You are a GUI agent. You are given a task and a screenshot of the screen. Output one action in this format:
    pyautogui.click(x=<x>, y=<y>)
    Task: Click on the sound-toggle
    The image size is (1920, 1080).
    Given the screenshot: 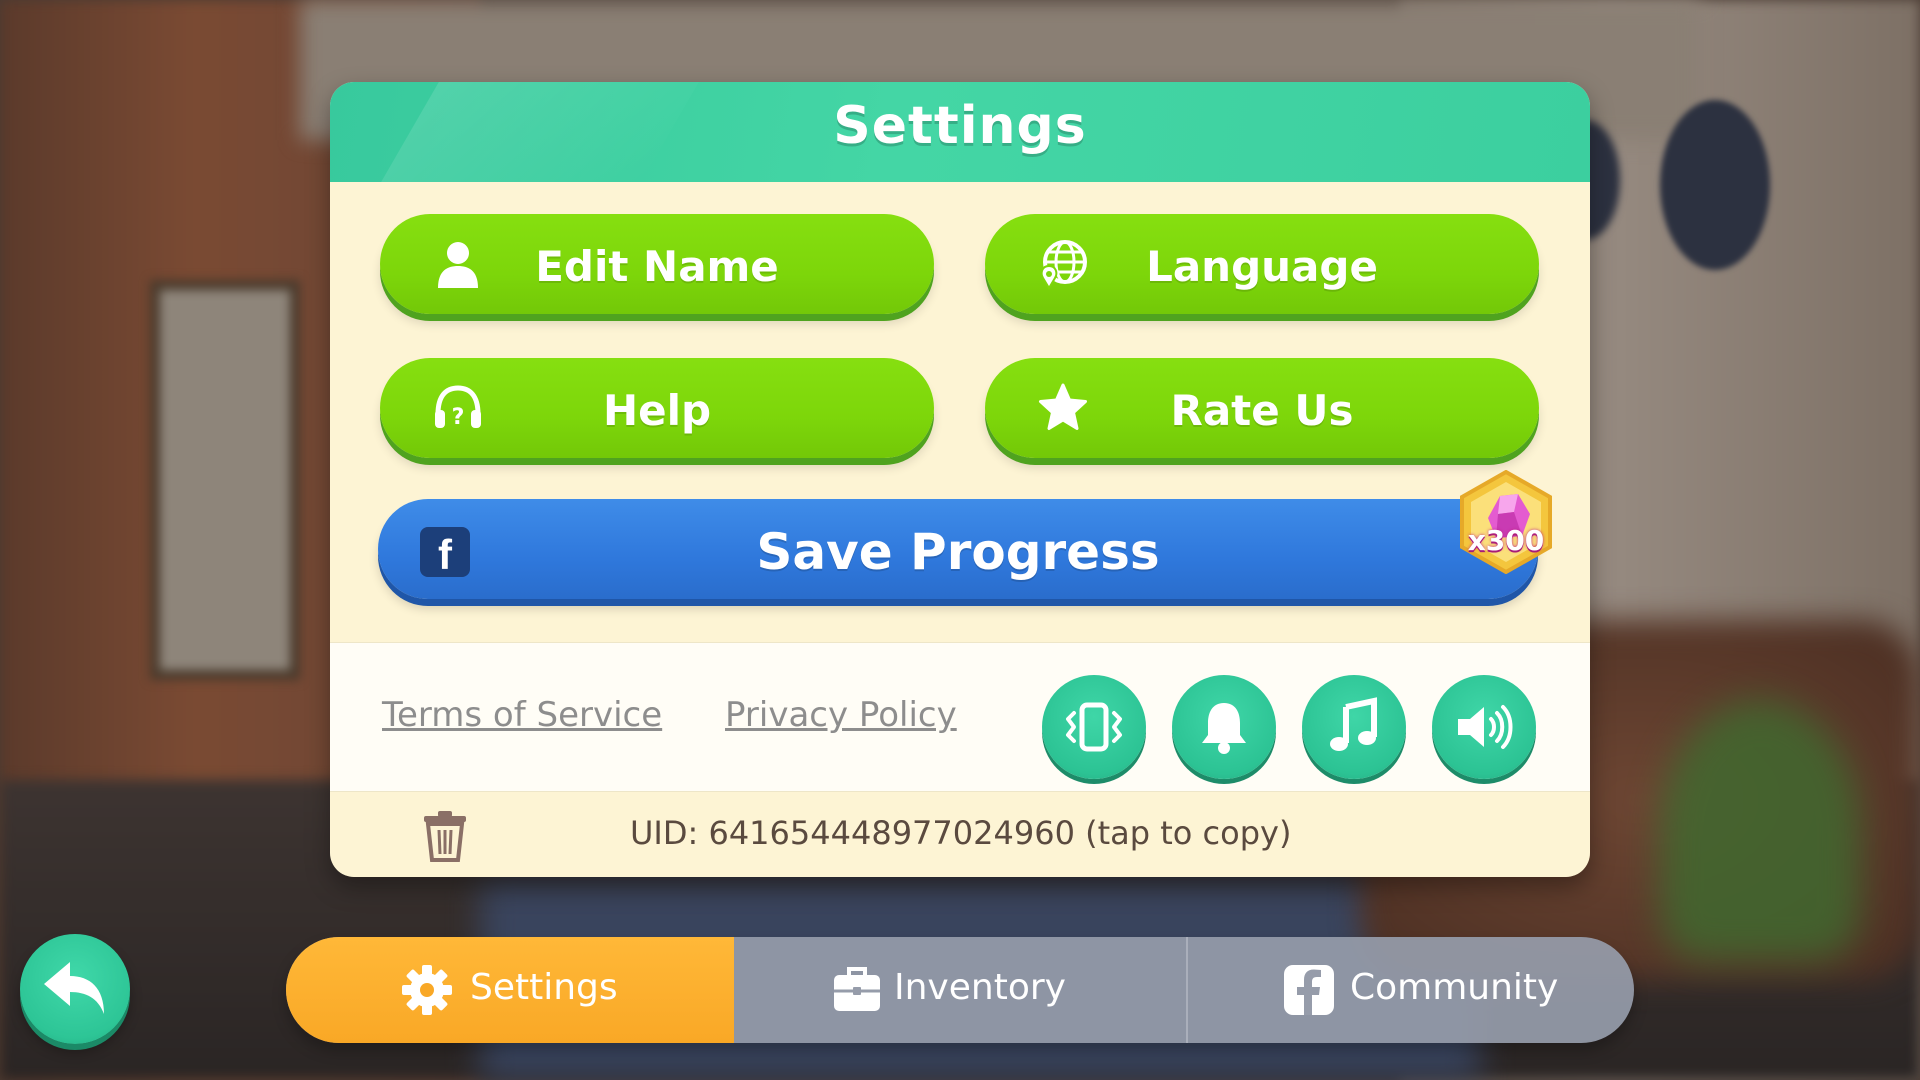 What is the action you would take?
    pyautogui.click(x=1484, y=727)
    